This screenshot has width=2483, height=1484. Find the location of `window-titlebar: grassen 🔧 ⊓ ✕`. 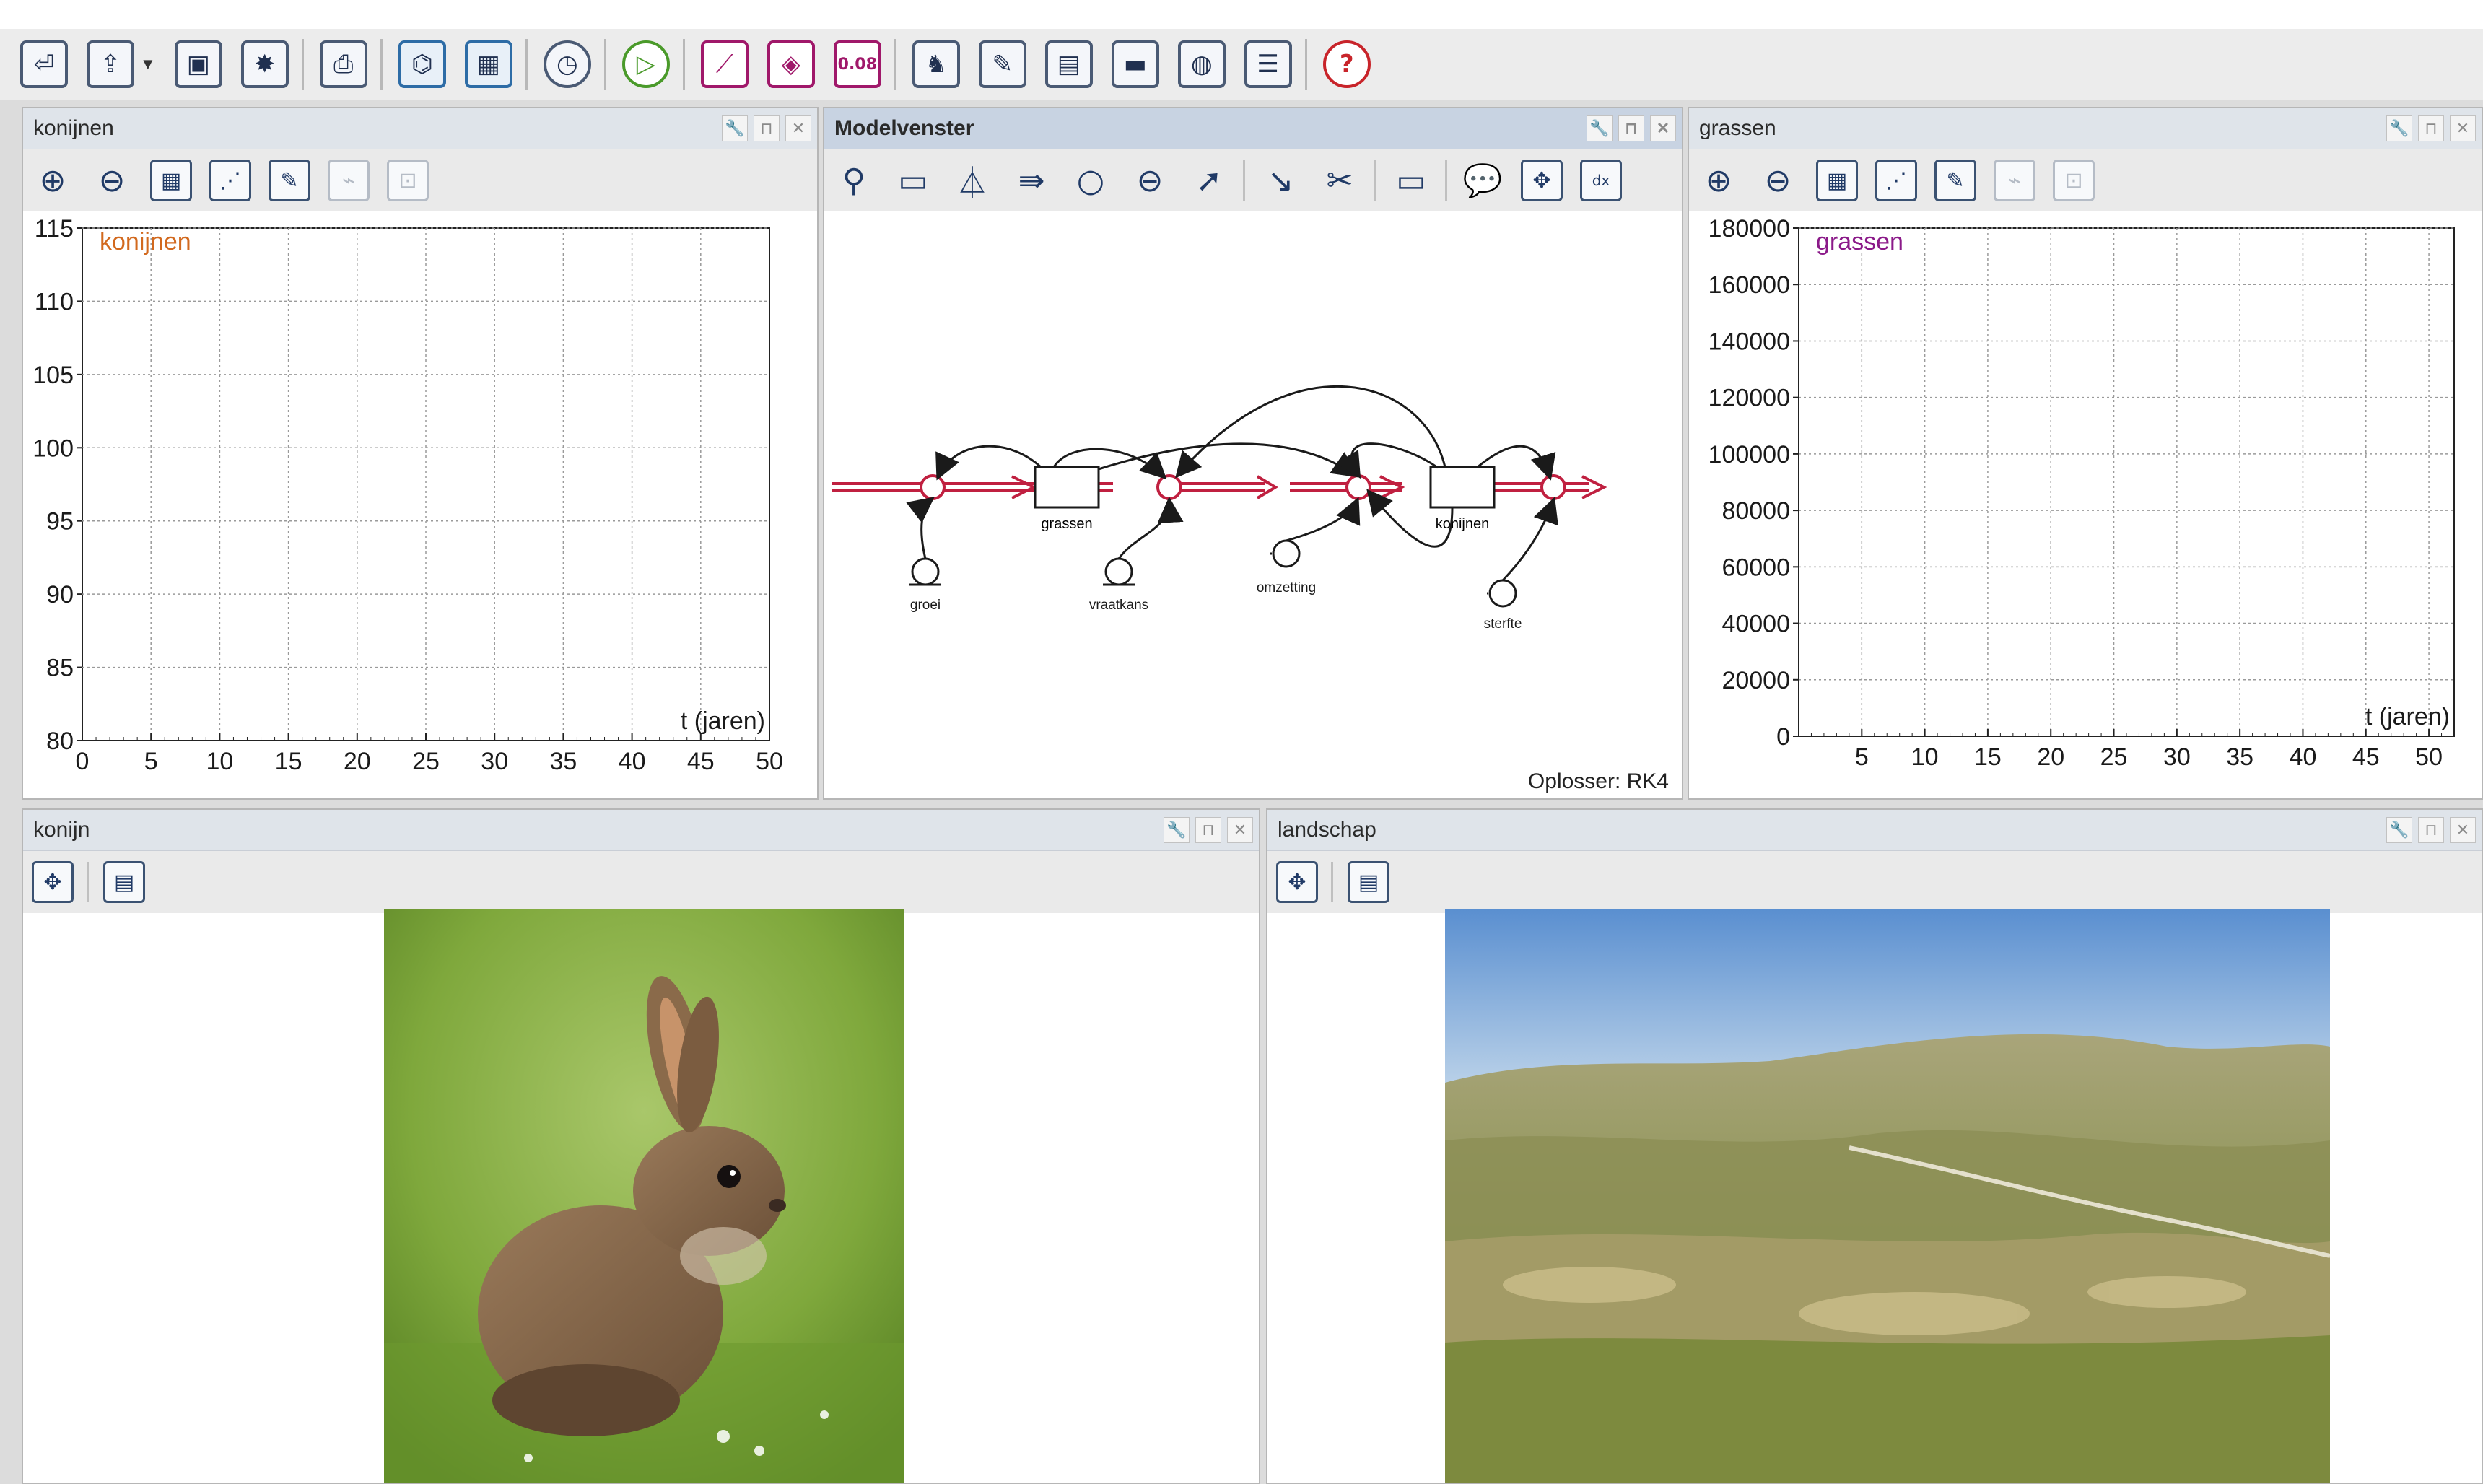

window-titlebar: grassen 🔧 ⊓ ✕ is located at coordinates (2085, 128).